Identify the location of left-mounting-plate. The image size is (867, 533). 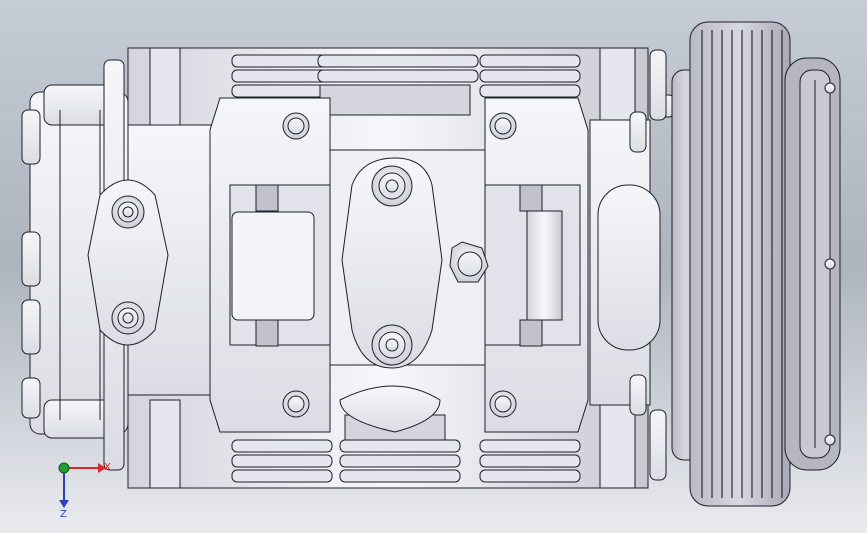
(270, 265).